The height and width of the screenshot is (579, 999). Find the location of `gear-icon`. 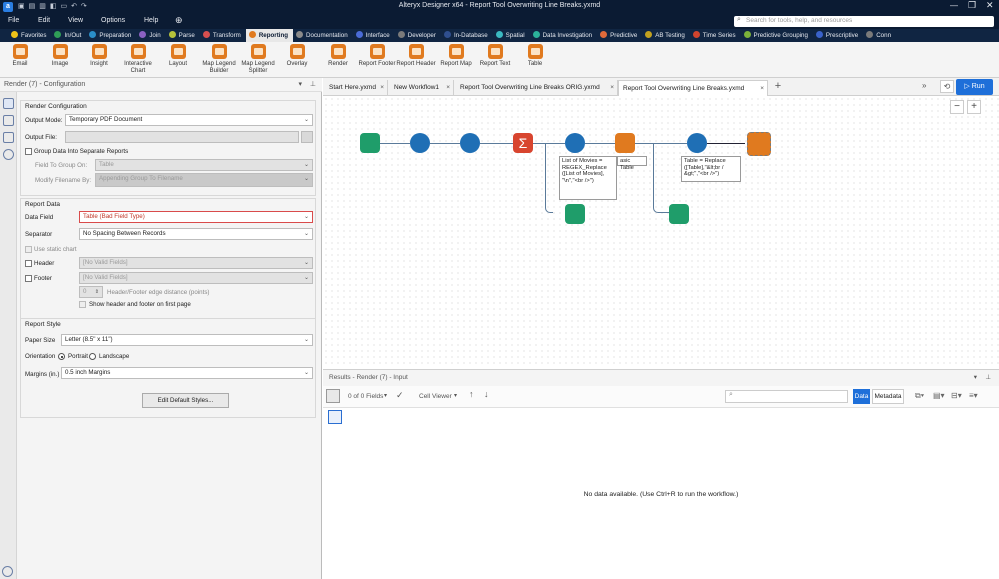

gear-icon is located at coordinates (8, 103).